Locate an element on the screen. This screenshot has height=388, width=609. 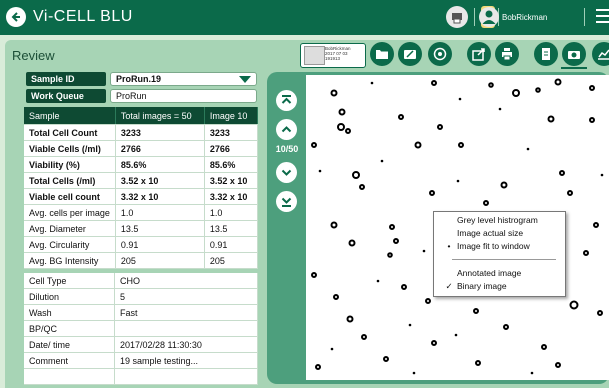
work-queue-field: ProRun is located at coordinates (183, 96).